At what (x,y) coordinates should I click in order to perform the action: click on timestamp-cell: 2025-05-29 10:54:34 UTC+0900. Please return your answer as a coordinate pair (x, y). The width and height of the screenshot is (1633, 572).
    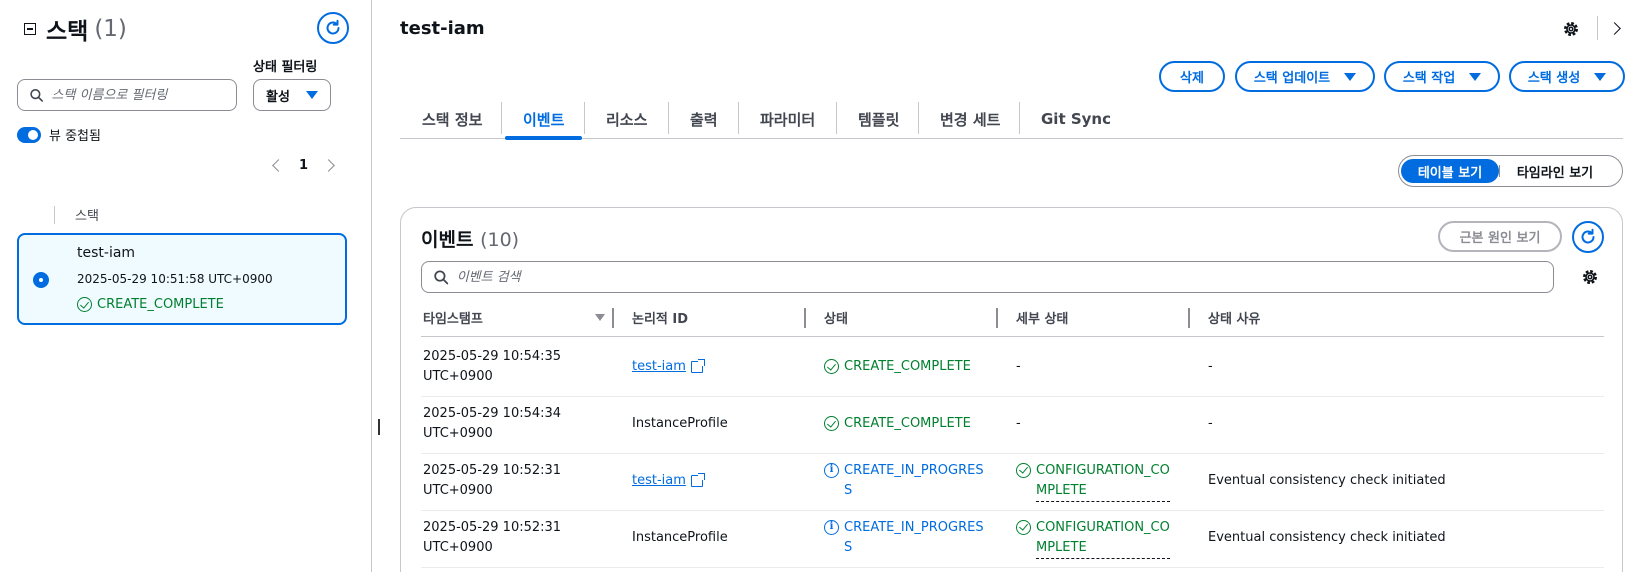
    Looking at the image, I should click on (492, 424).